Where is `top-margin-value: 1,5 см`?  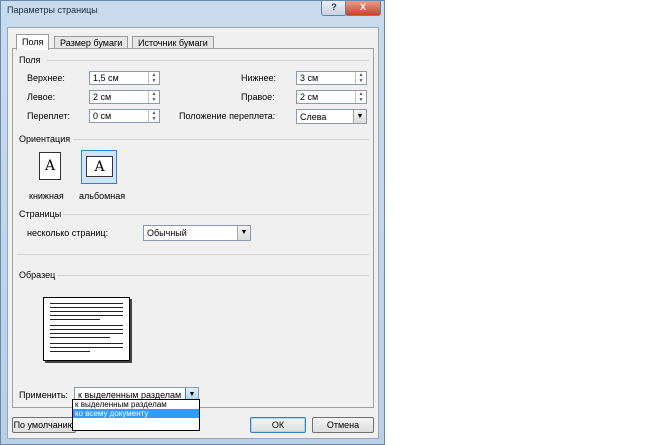 top-margin-value: 1,5 см is located at coordinates (106, 78).